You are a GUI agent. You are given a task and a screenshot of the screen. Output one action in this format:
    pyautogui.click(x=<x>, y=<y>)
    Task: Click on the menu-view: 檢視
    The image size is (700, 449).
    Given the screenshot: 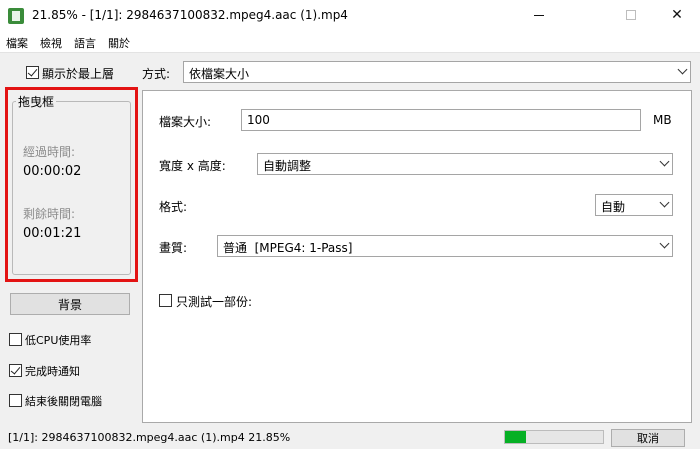 What is the action you would take?
    pyautogui.click(x=51, y=43)
    